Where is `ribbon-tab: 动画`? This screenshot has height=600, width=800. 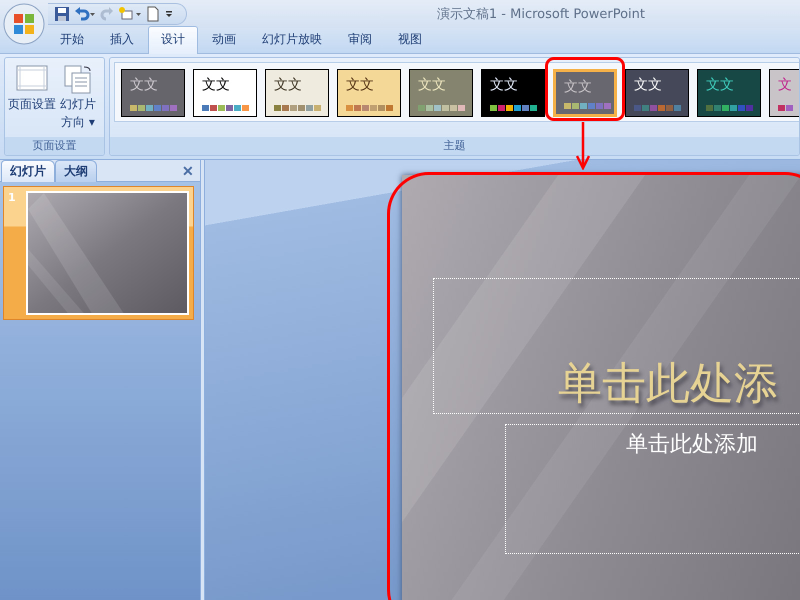 ribbon-tab: 动画 is located at coordinates (224, 40).